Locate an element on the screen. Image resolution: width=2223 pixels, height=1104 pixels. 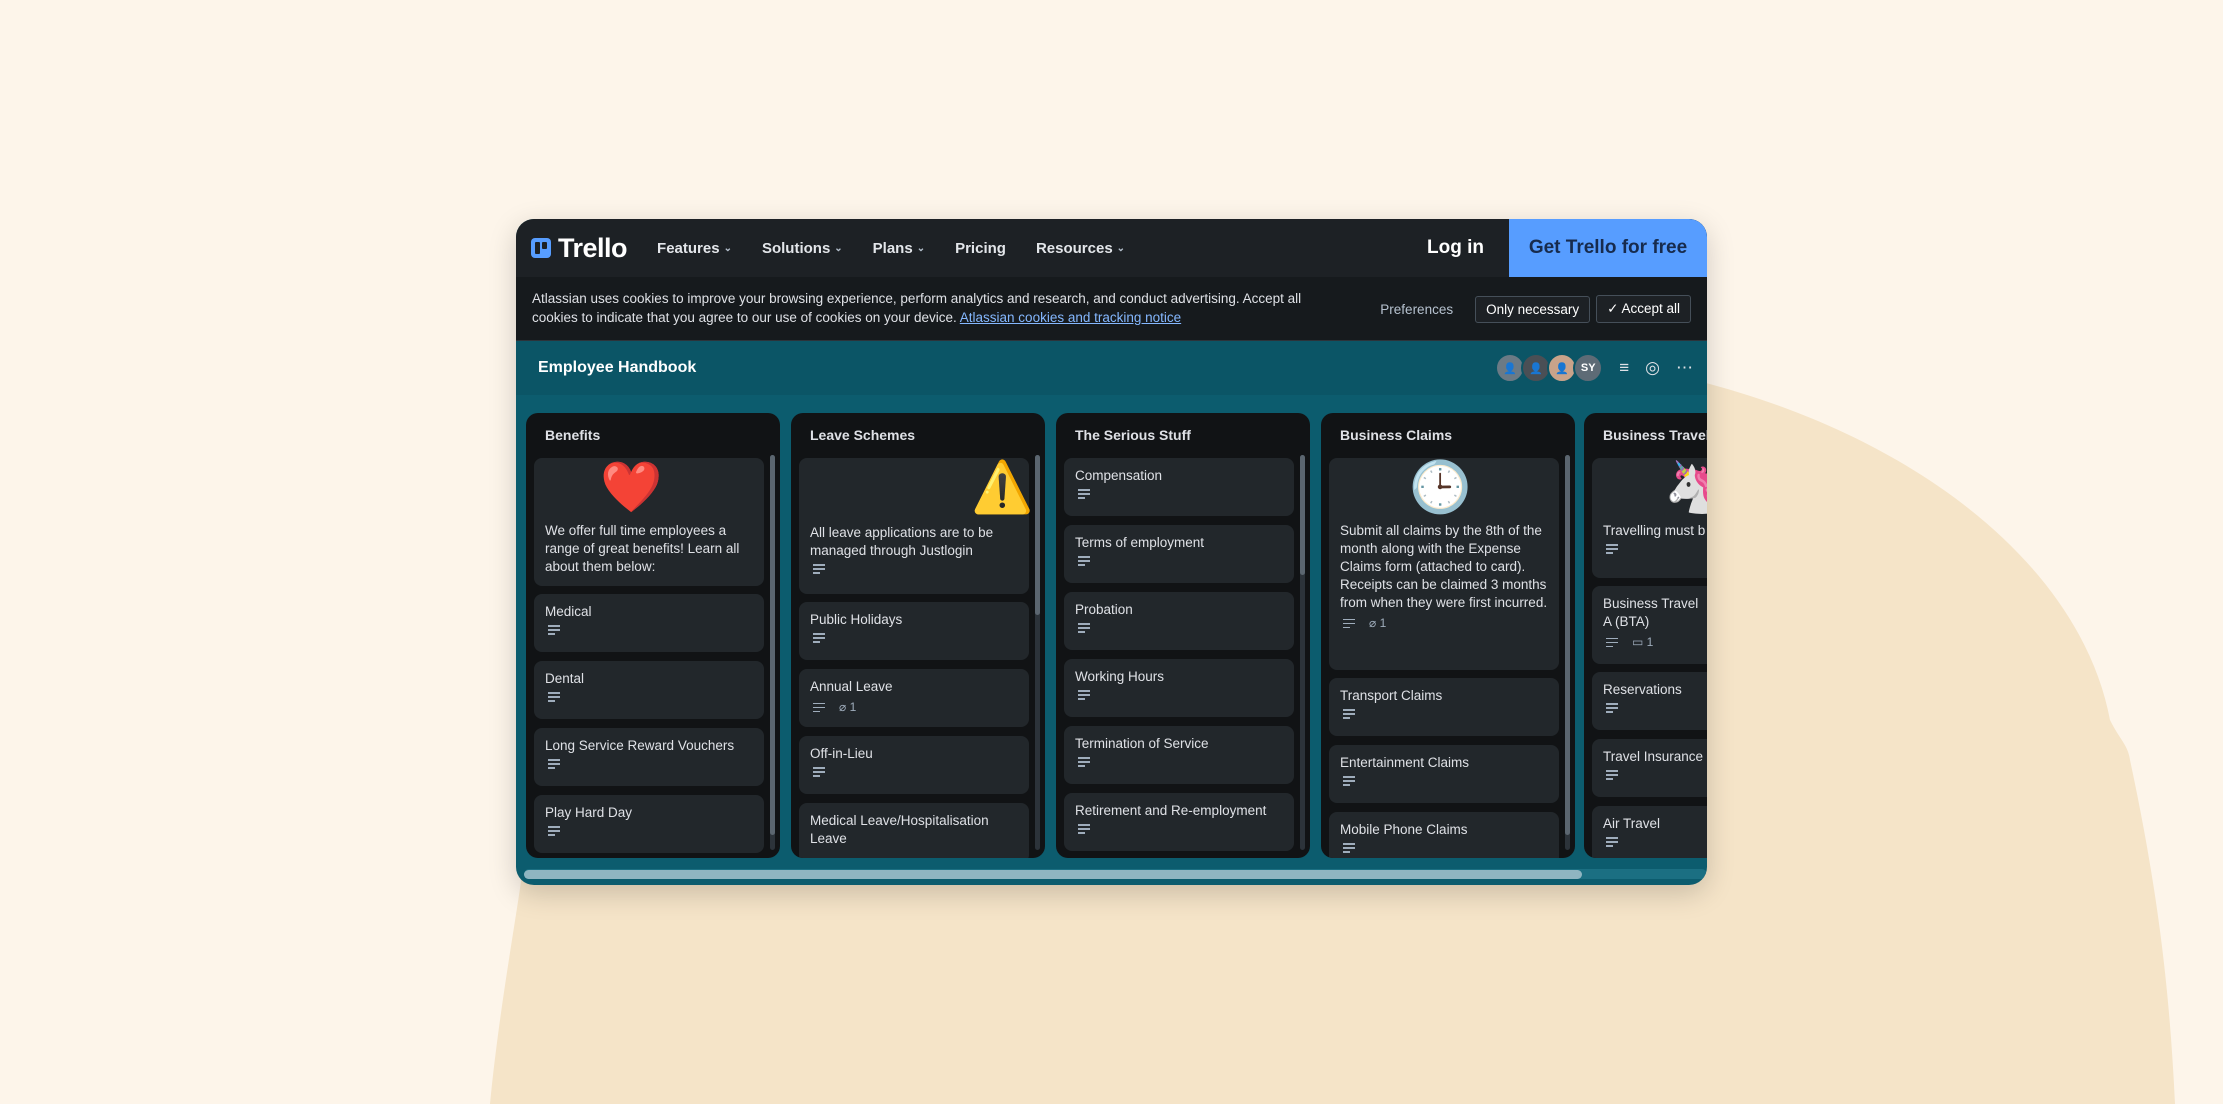
nav-solutions: Solutions ⌄ is located at coordinates (802, 248).